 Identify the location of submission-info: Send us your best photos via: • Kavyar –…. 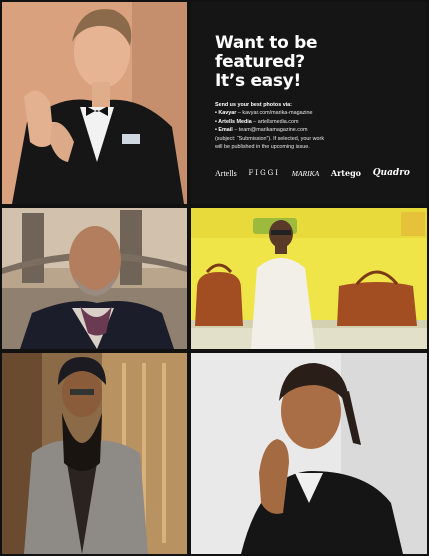
(315, 126).